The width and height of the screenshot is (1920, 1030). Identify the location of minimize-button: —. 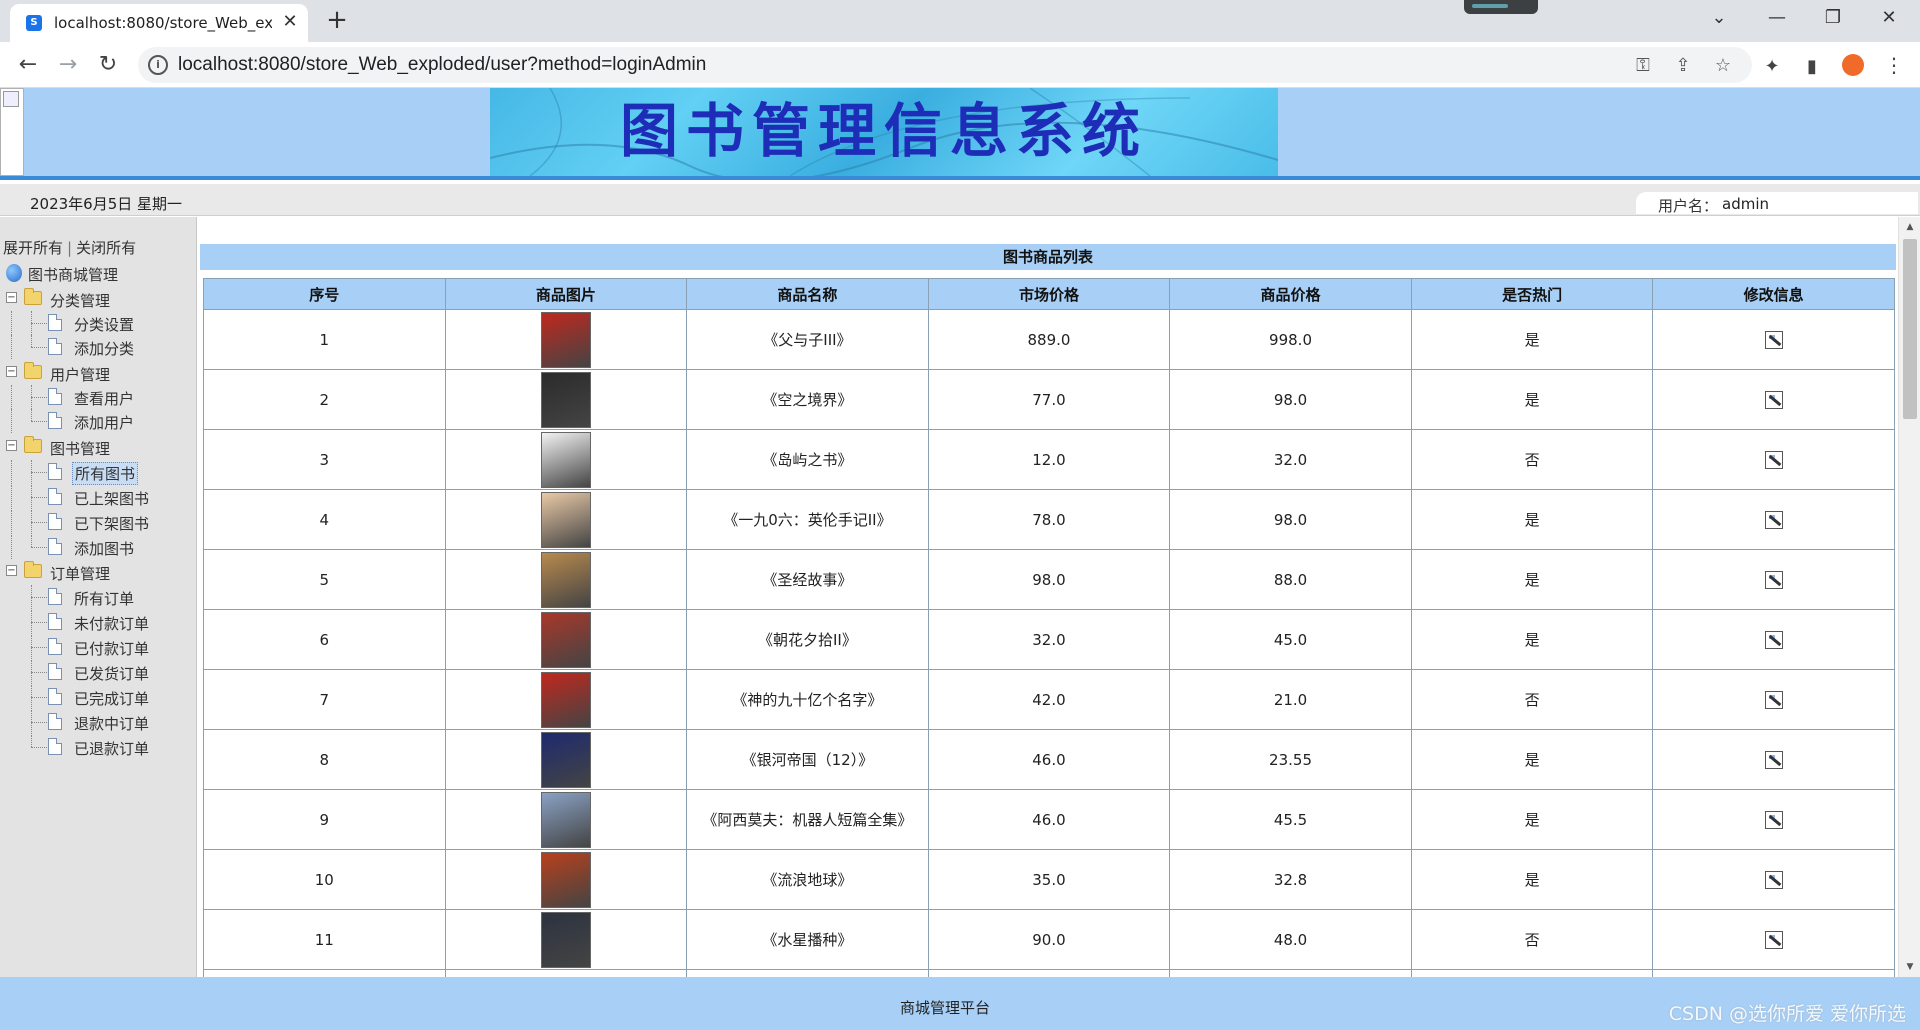
(1777, 19).